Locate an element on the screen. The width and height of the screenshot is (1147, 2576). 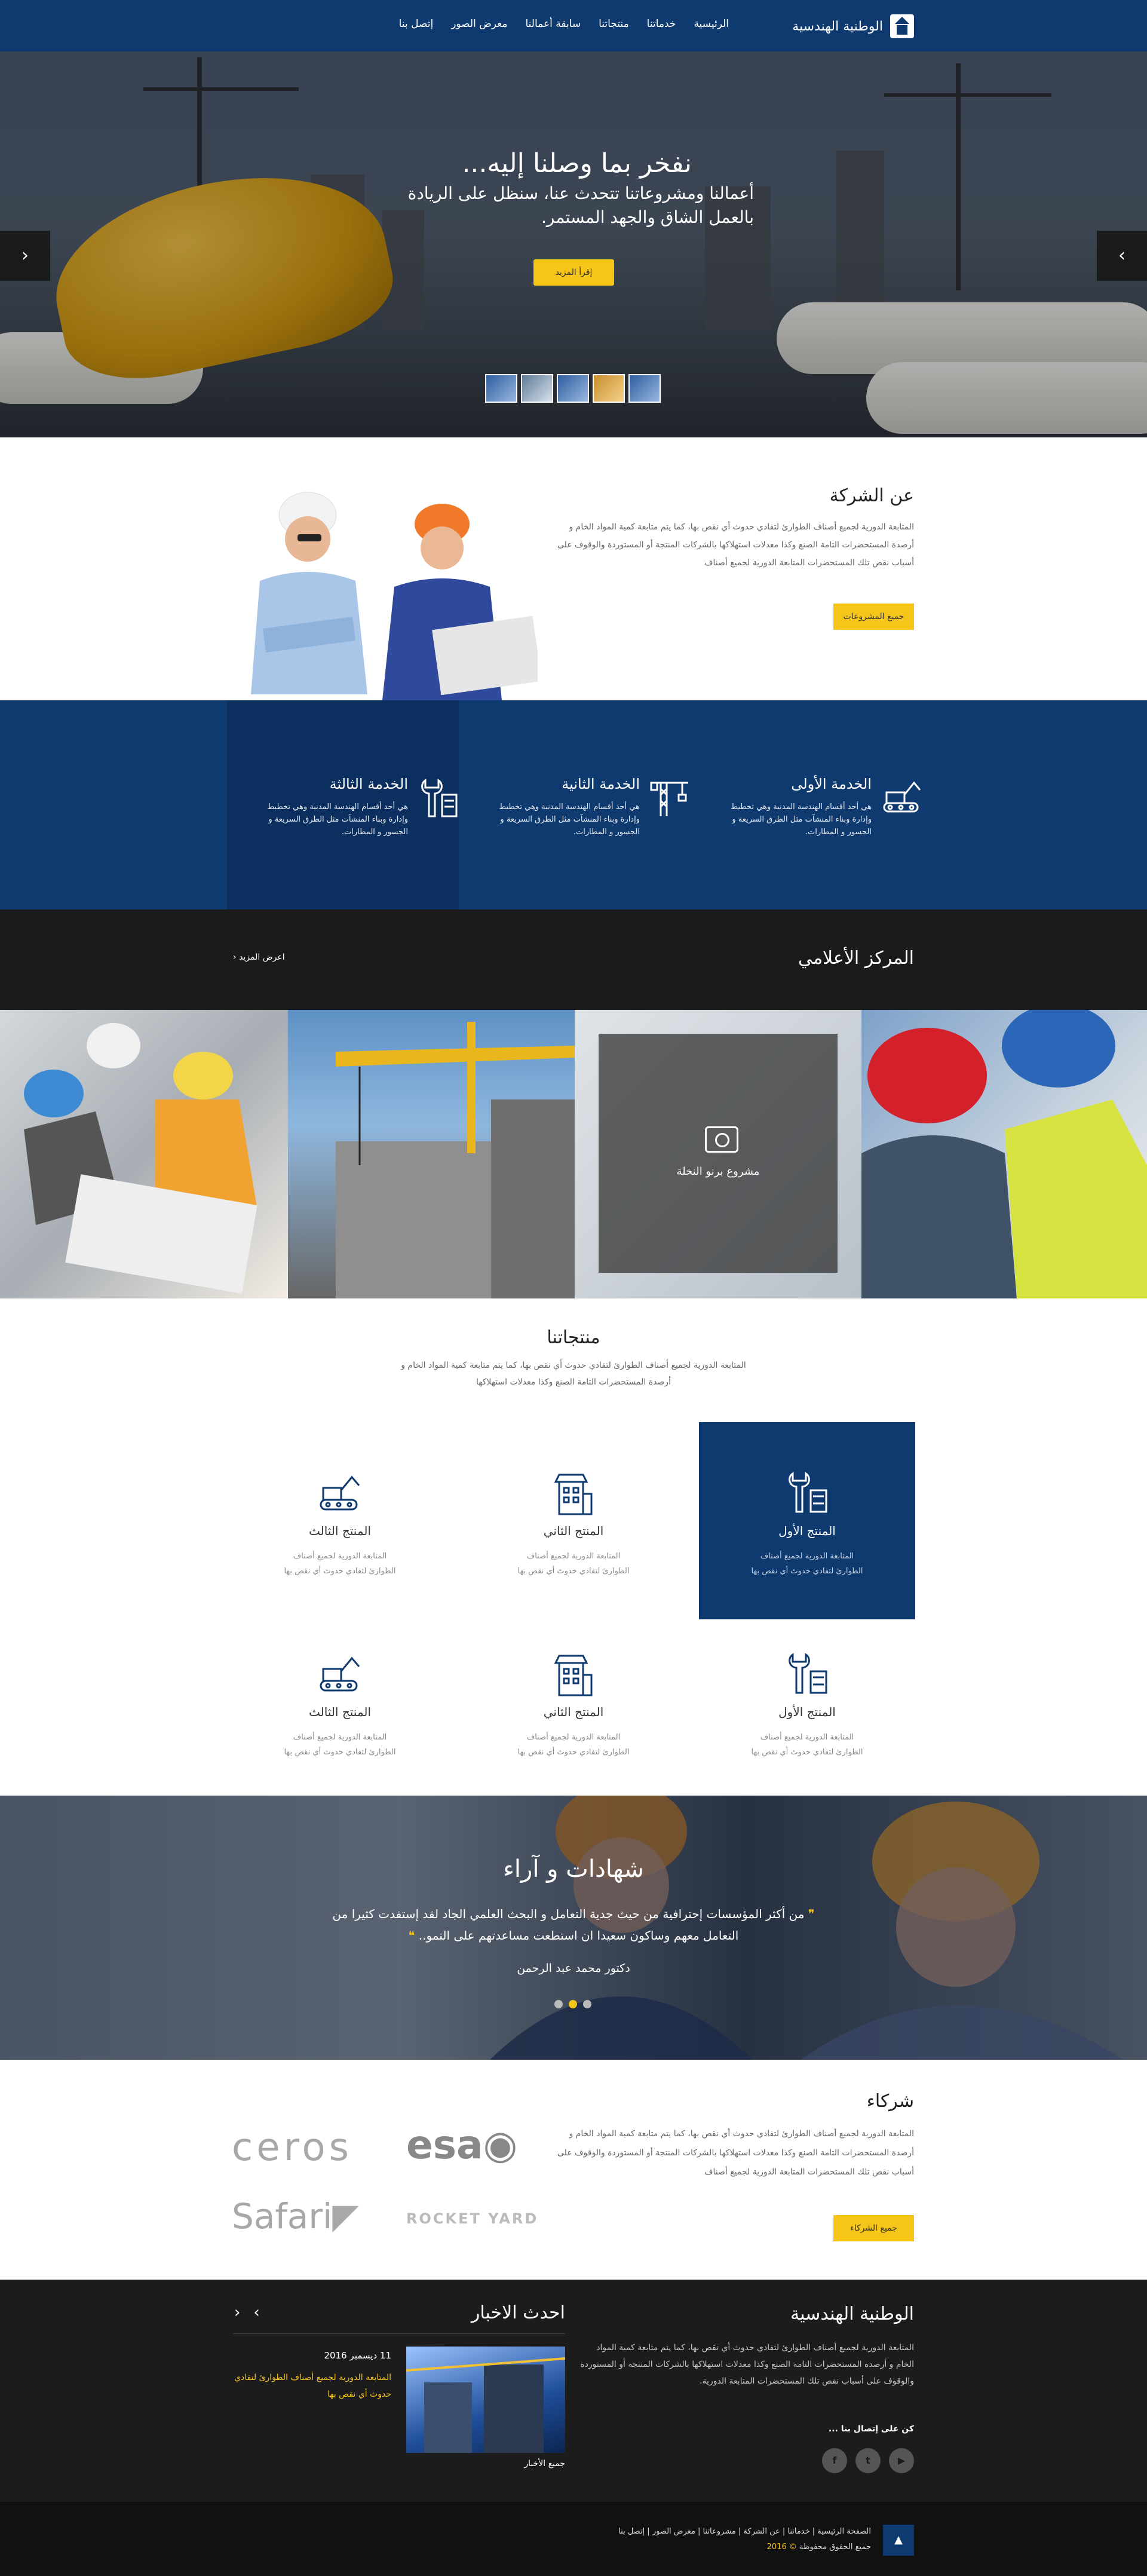
slider-prev-button: ‹ is located at coordinates (25, 256).